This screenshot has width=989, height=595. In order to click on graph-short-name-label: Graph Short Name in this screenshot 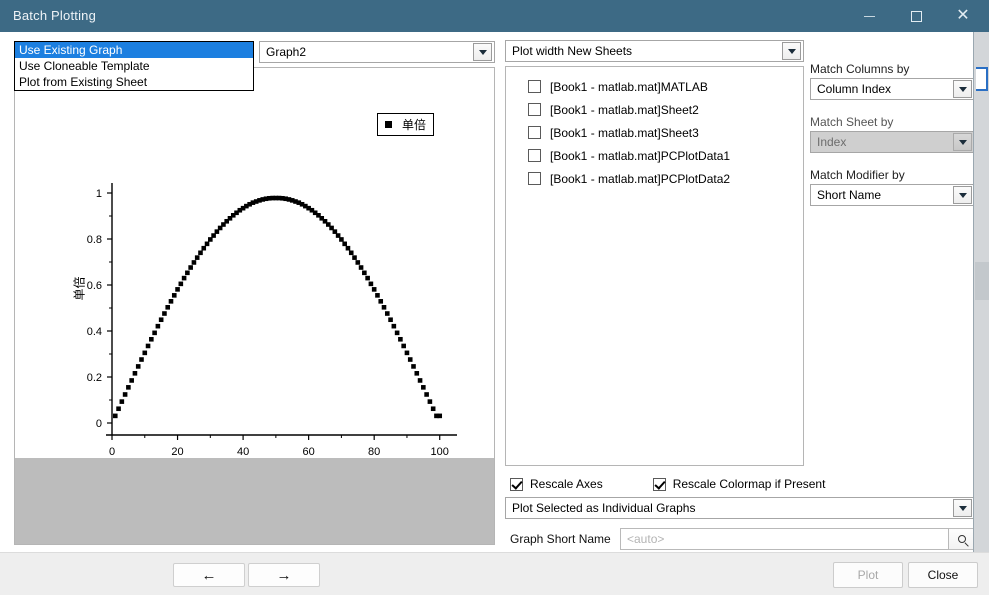, I will do `click(560, 539)`.